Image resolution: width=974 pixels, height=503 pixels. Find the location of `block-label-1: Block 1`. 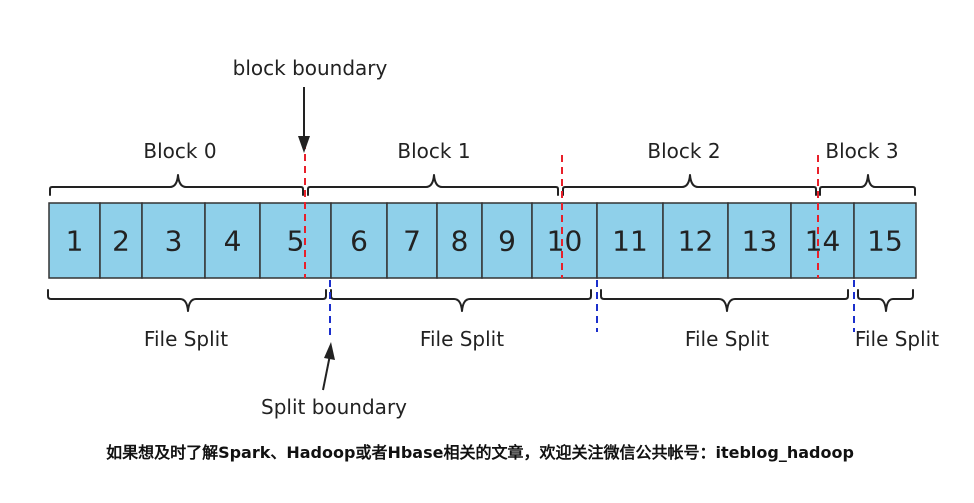

block-label-1: Block 1 is located at coordinates (433, 151).